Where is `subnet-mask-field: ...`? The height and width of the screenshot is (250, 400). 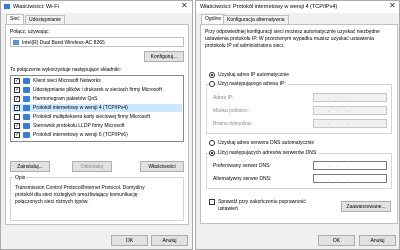
subnet-mask-field: ... is located at coordinates (350, 110).